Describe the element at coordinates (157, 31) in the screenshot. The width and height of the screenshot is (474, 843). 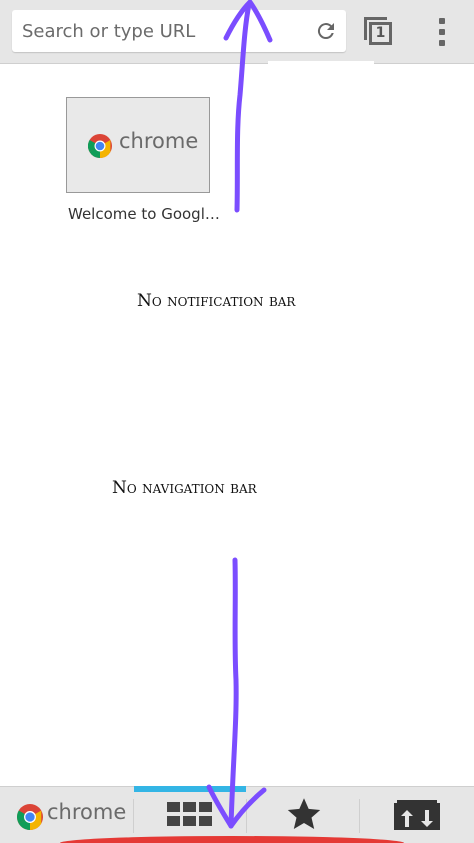
I see `search-input` at that location.